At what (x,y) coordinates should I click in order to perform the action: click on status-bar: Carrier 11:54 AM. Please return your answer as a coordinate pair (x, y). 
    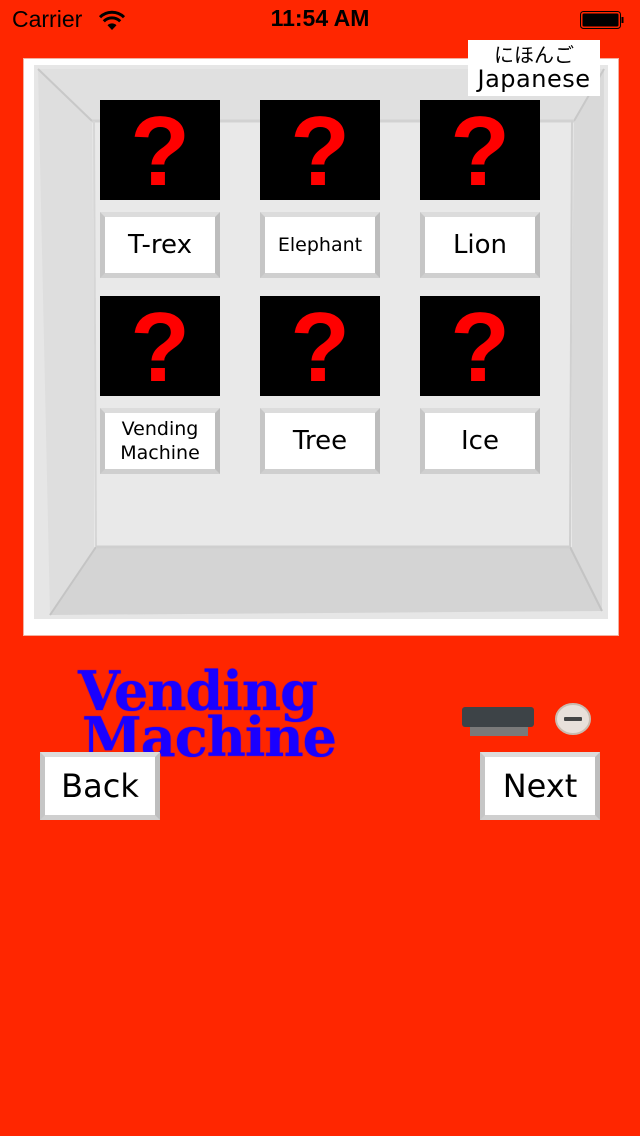
    Looking at the image, I should click on (320, 20).